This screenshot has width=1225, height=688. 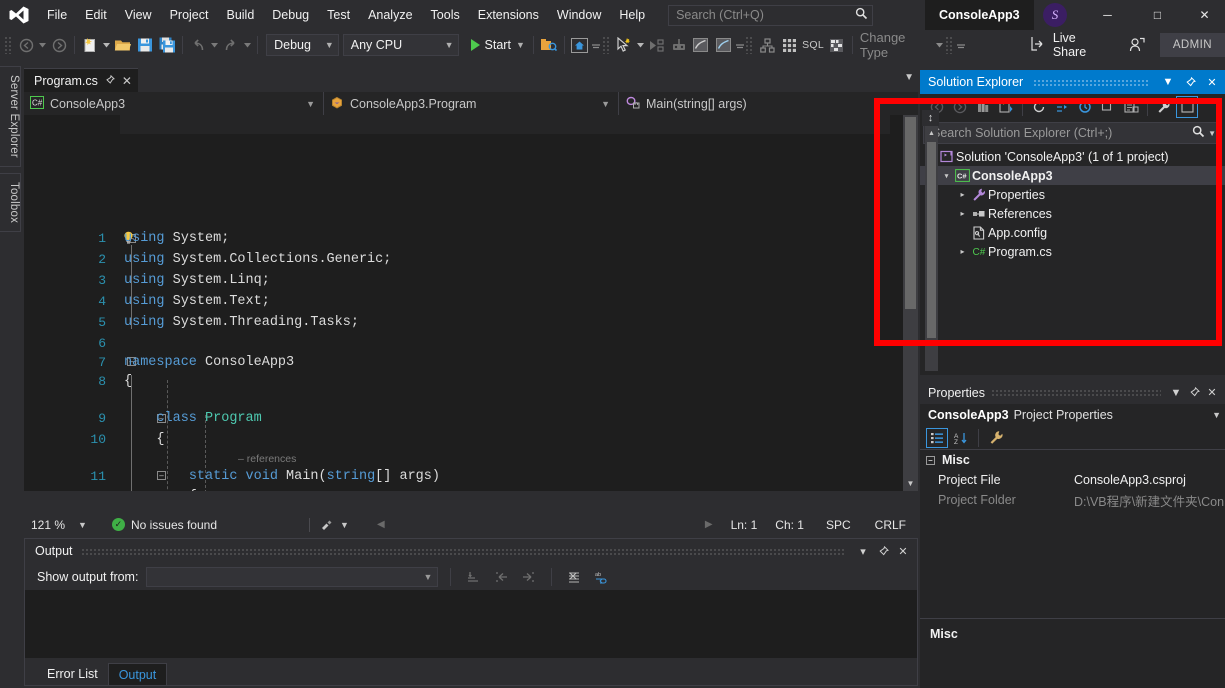 What do you see at coordinates (497, 45) in the screenshot?
I see `start-debug-button: Start ▼` at bounding box center [497, 45].